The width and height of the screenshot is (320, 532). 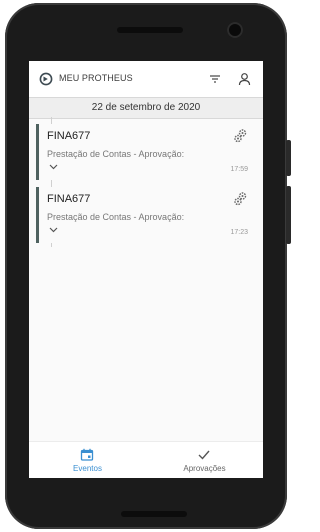 I want to click on event-time: 17:59, so click(x=239, y=169).